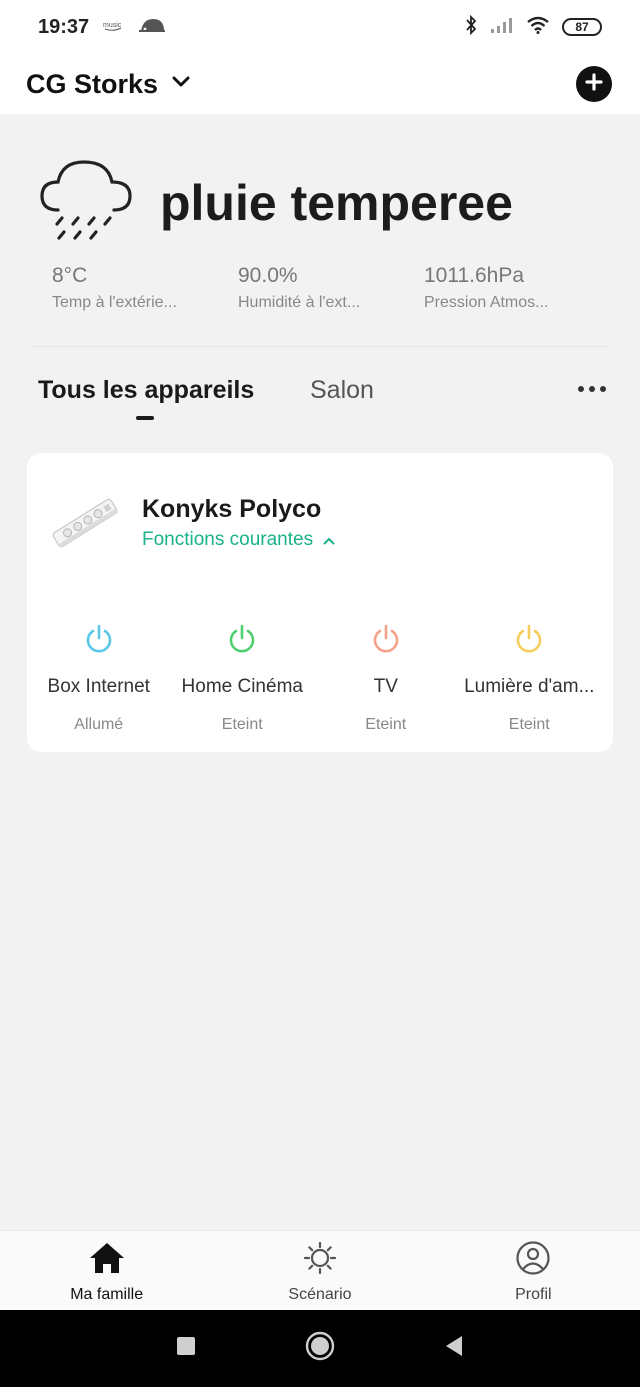  What do you see at coordinates (502, 27) in the screenshot?
I see `signal-icon` at bounding box center [502, 27].